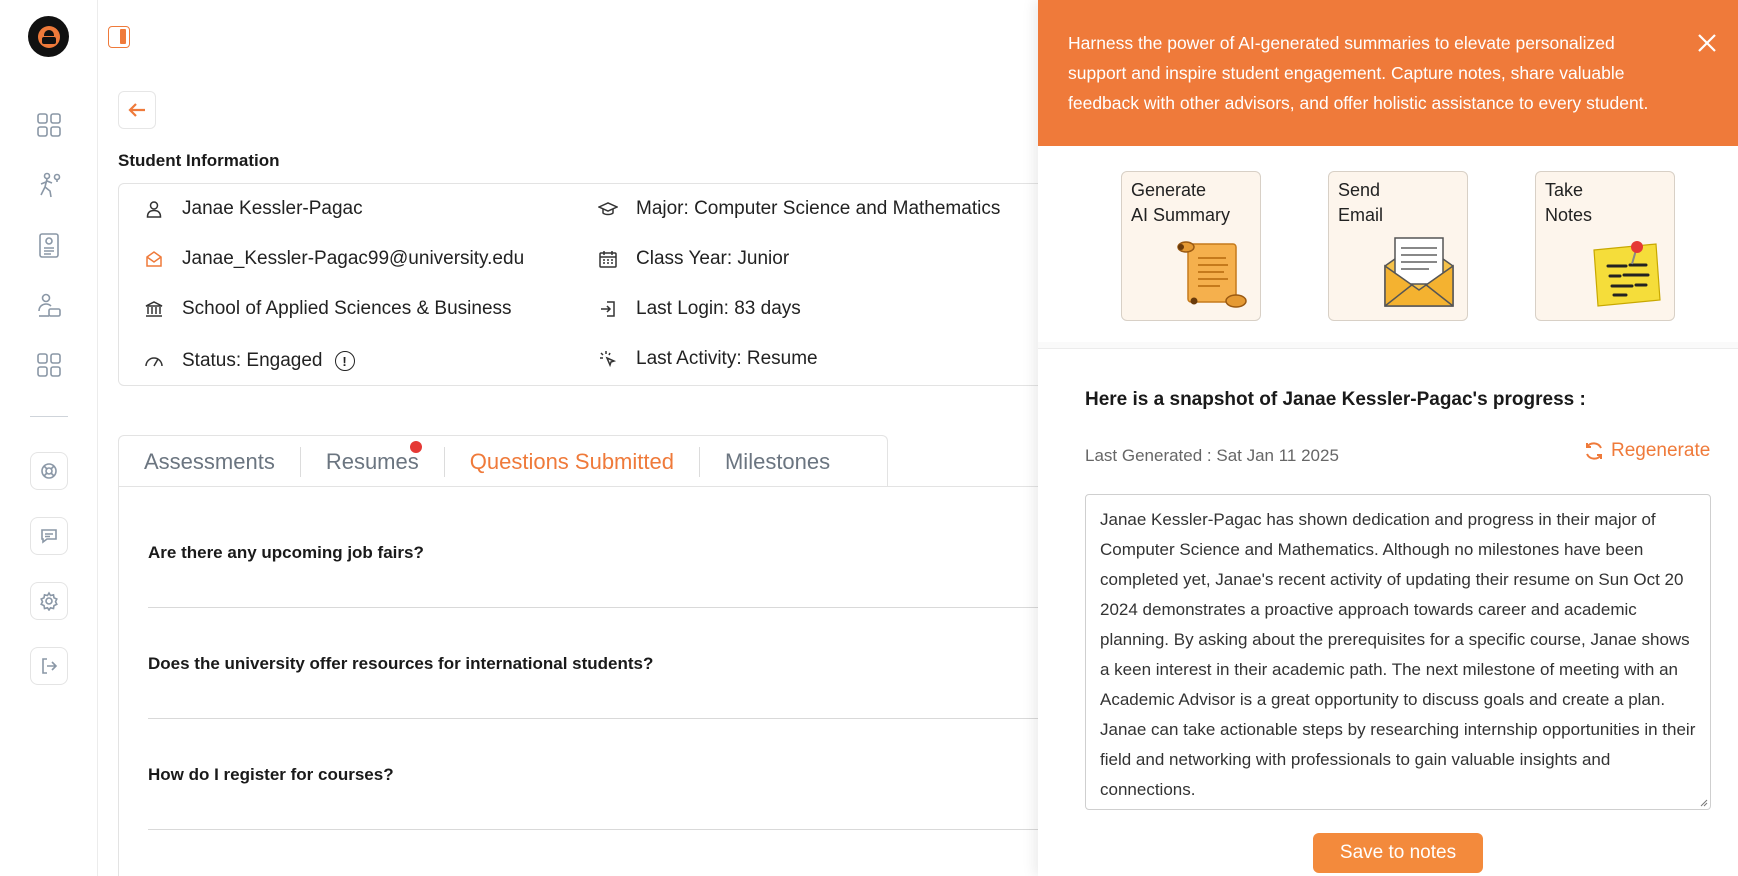 Image resolution: width=1738 pixels, height=876 pixels. Describe the element at coordinates (49, 416) in the screenshot. I see `rail-divider` at that location.